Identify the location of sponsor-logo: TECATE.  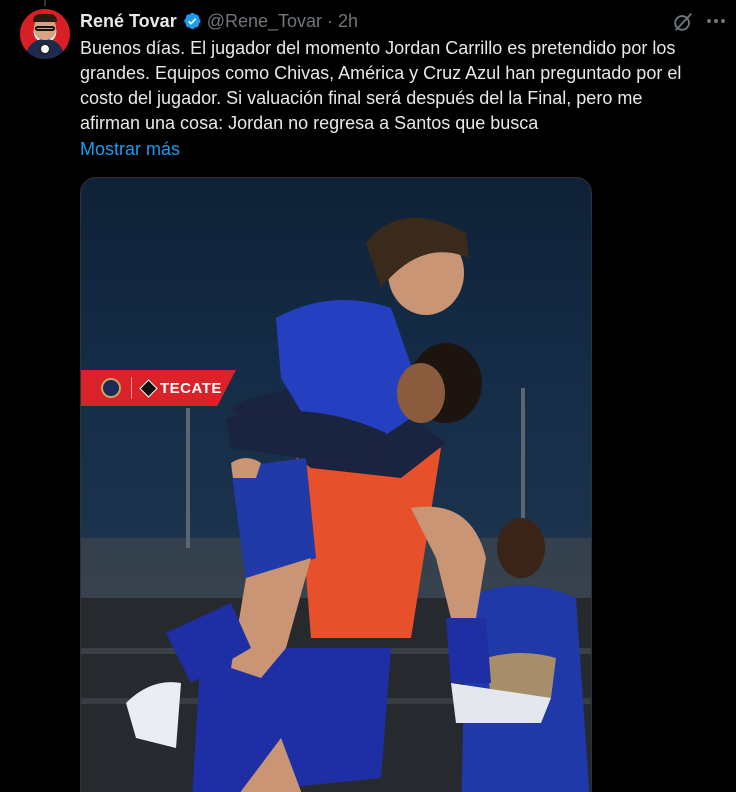
(180, 388).